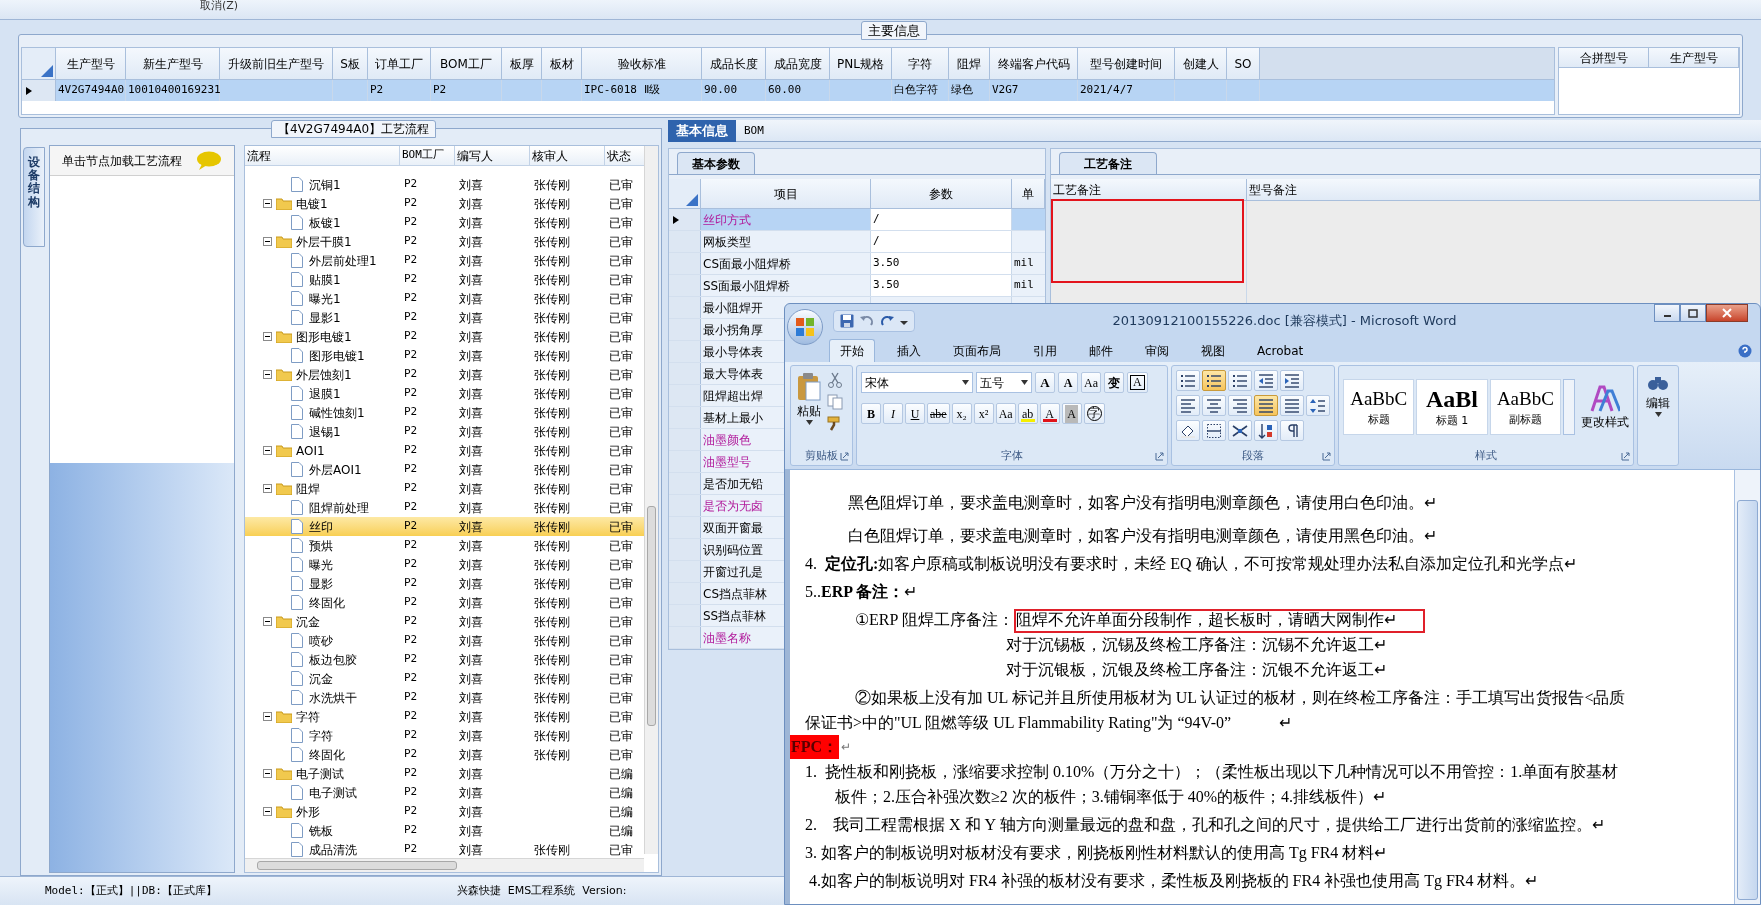  Describe the element at coordinates (1028, 194) in the screenshot. I see `column-header: 单` at that location.